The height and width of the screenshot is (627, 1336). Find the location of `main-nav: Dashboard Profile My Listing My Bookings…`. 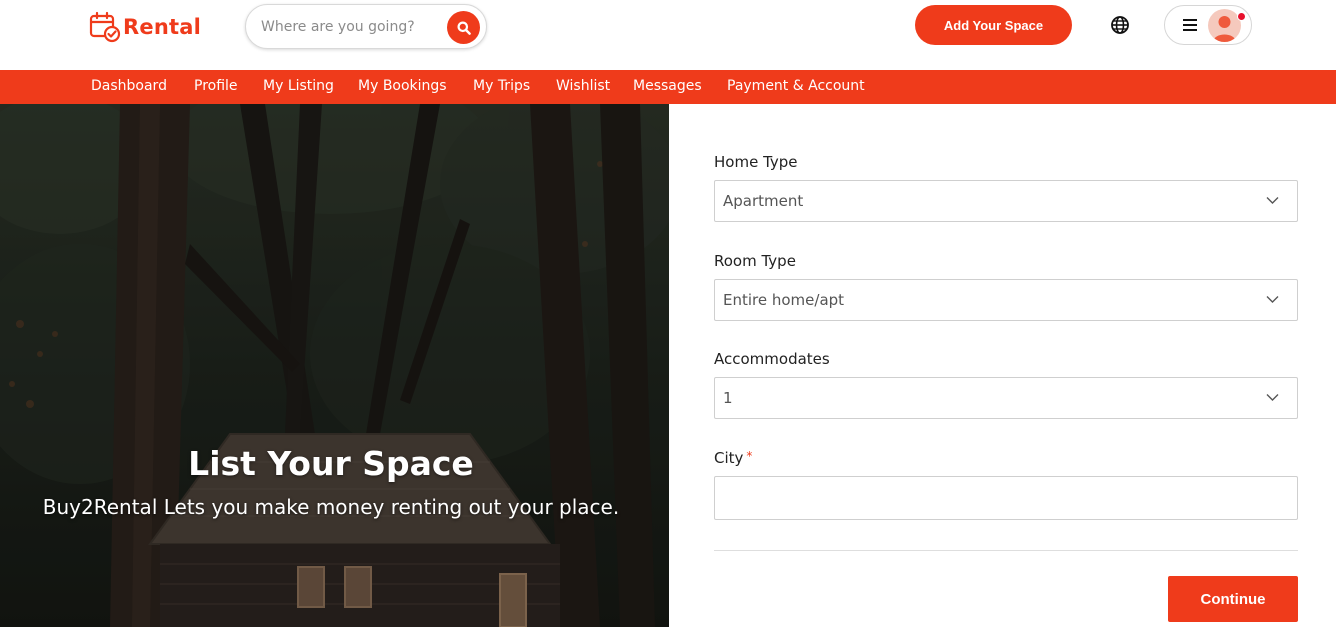

main-nav: Dashboard Profile My Listing My Bookings… is located at coordinates (668, 87).